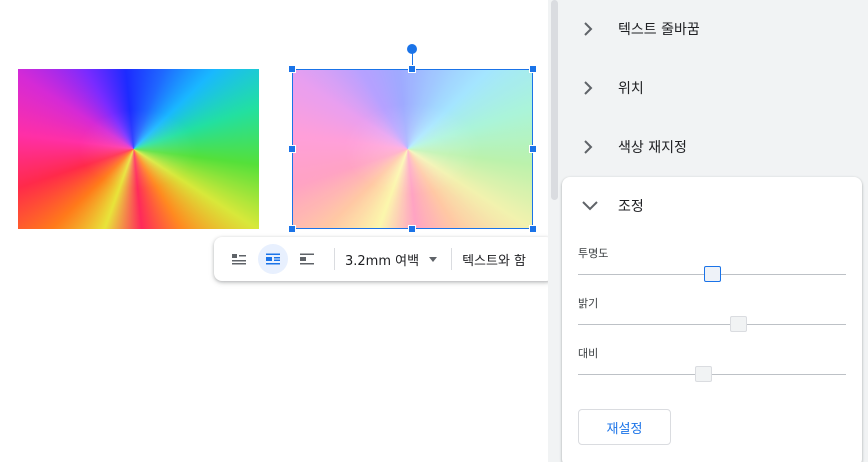 The image size is (868, 462). What do you see at coordinates (533, 69) in the screenshot?
I see `resize-handle-top-right` at bounding box center [533, 69].